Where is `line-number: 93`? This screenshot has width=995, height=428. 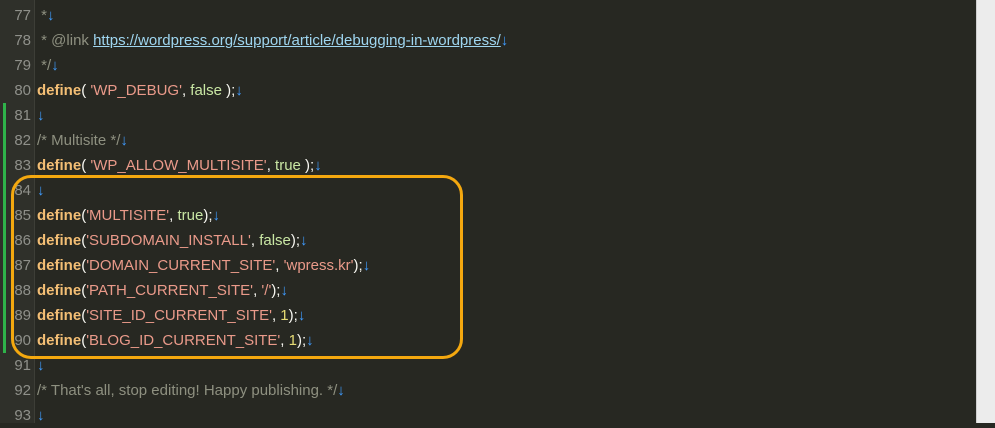 line-number: 93 is located at coordinates (22, 415).